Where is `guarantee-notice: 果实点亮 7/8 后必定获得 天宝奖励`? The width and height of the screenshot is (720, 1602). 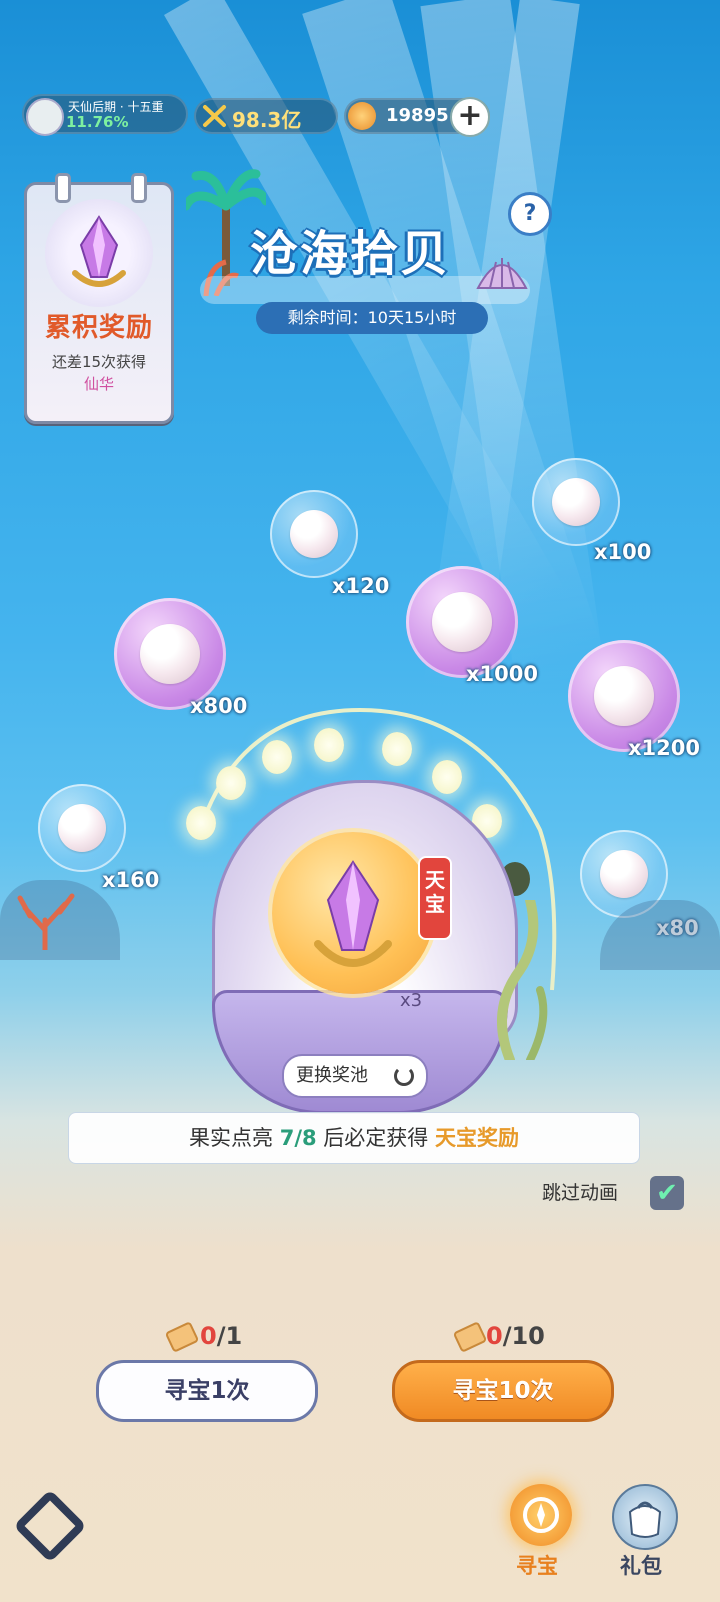
guarantee-notice: 果实点亮 7/8 后必定获得 天宝奖励 is located at coordinates (354, 1138).